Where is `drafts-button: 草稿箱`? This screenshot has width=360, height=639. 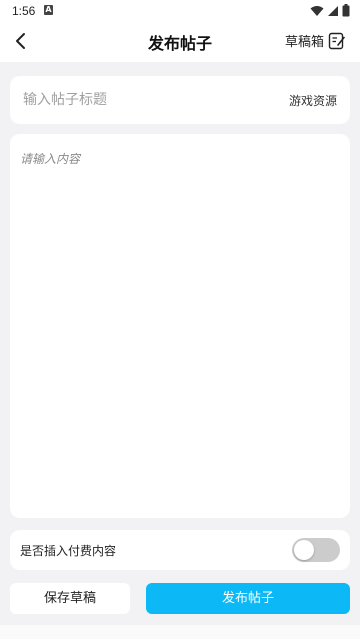
drafts-button: 草稿箱 is located at coordinates (315, 40).